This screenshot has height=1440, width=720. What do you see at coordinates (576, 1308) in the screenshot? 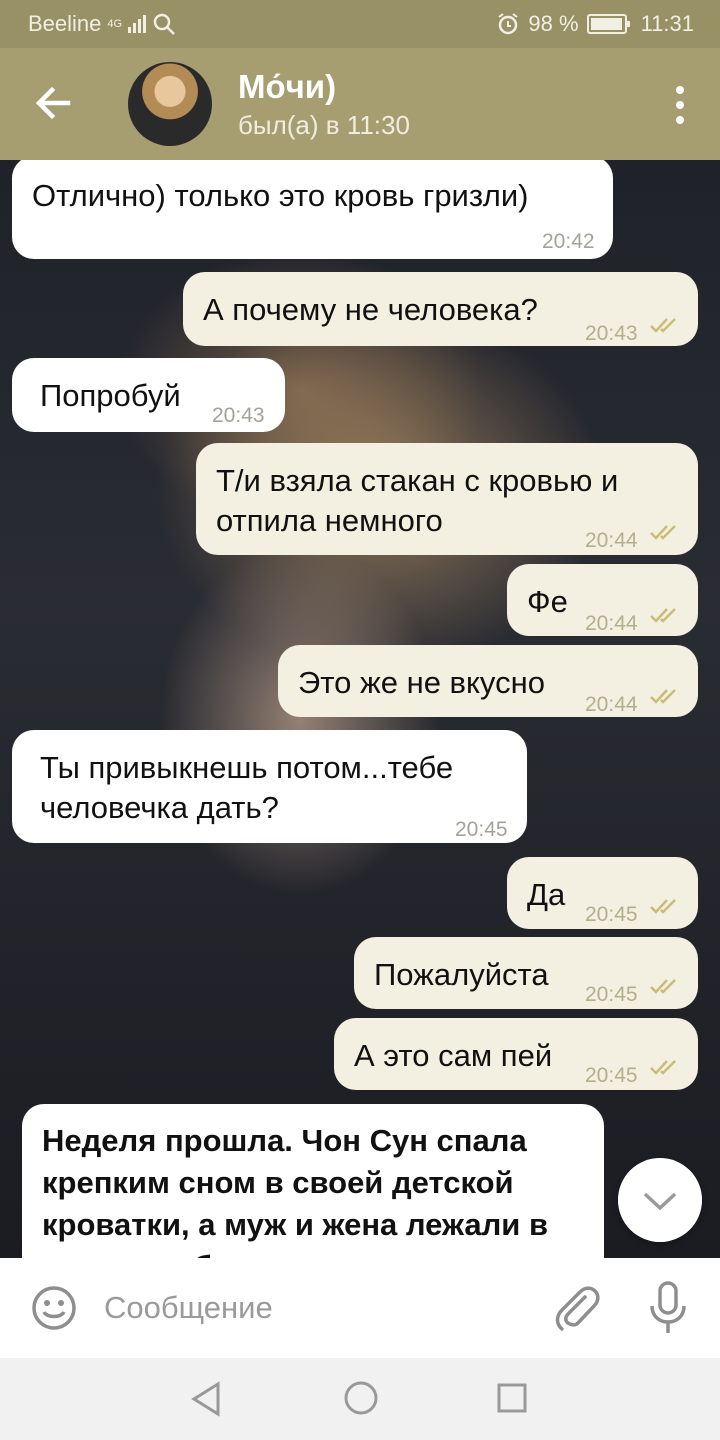
I see `paperclip-icon` at bounding box center [576, 1308].